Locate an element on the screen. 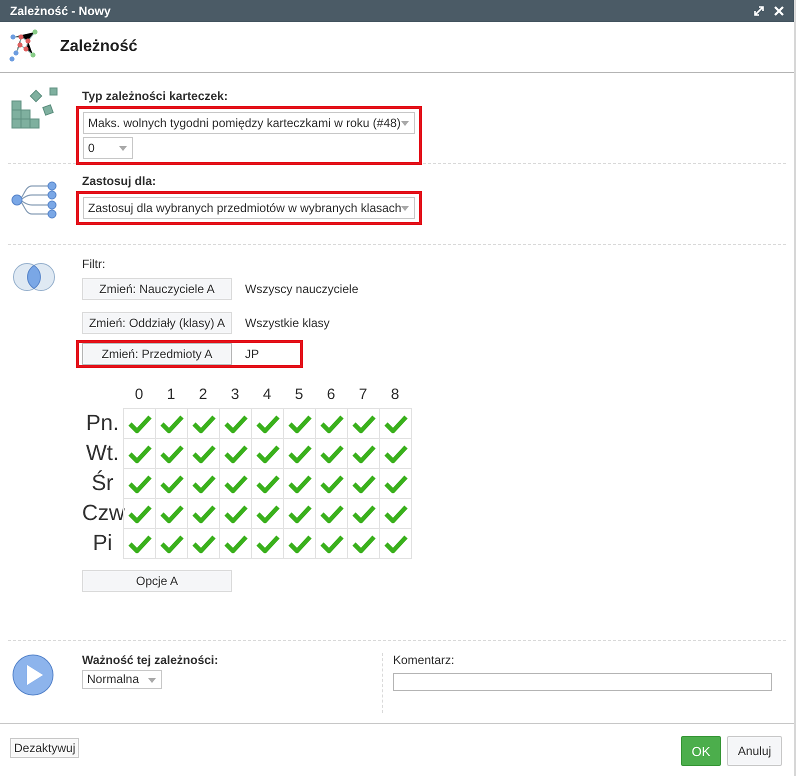 The height and width of the screenshot is (776, 798). day-label: Śr is located at coordinates (102, 483).